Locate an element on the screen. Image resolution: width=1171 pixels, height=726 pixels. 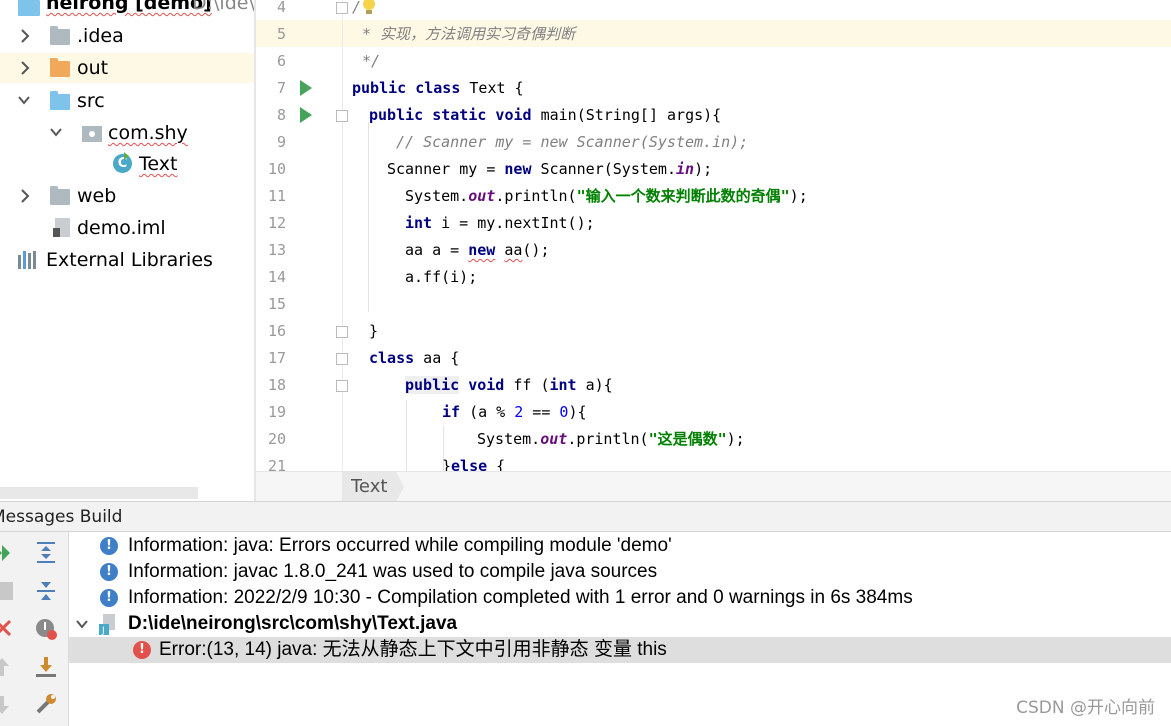
tree-root: neirong [demo] D:\ide\ is located at coordinates (127, 9).